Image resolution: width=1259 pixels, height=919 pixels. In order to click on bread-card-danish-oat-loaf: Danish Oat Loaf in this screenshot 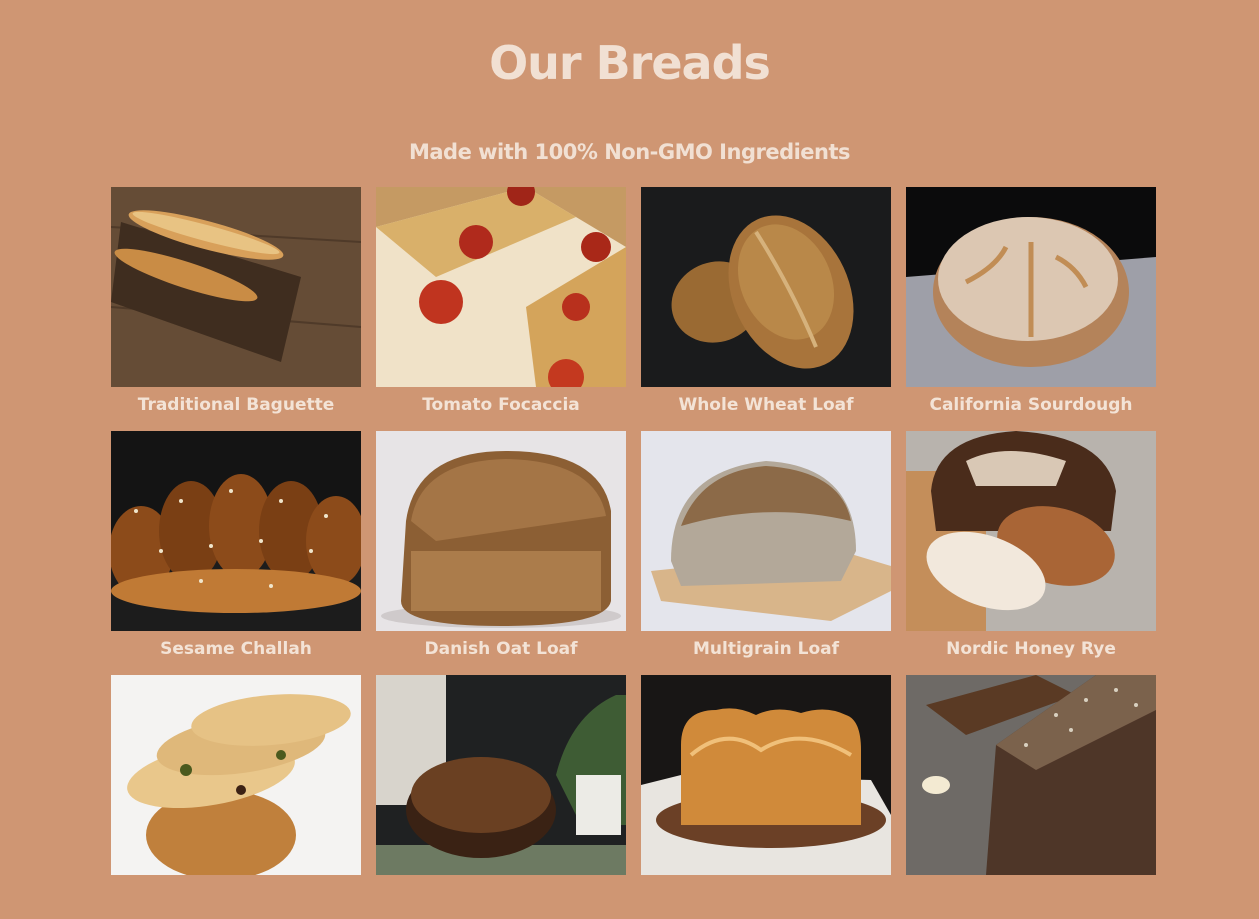, I will do `click(501, 553)`.